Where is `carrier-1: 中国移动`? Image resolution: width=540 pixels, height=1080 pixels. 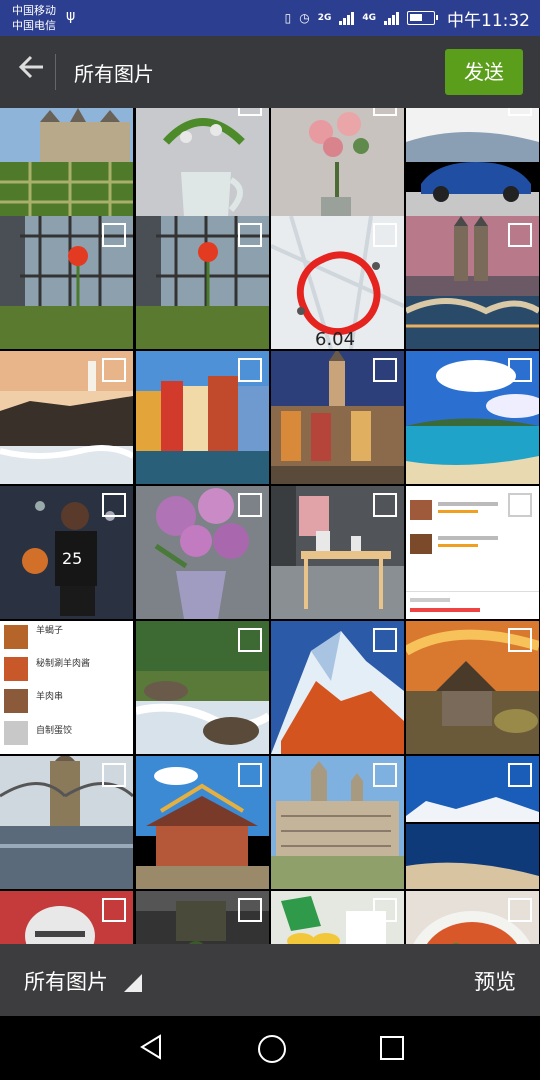
carrier-1: 中国移动 is located at coordinates (34, 10).